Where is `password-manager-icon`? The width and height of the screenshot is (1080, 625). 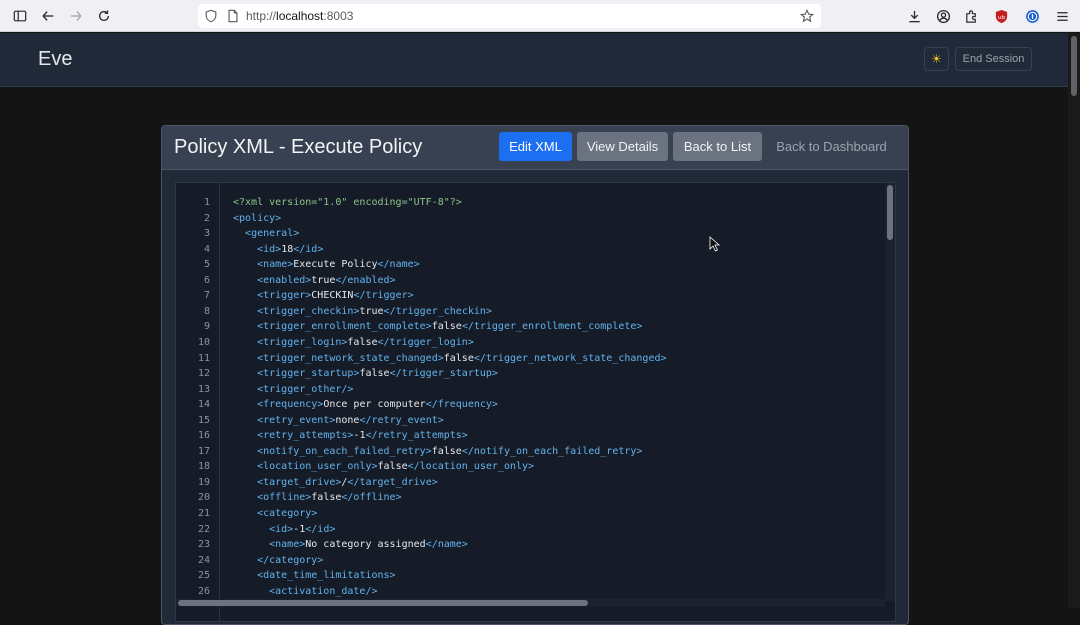 password-manager-icon is located at coordinates (1032, 16).